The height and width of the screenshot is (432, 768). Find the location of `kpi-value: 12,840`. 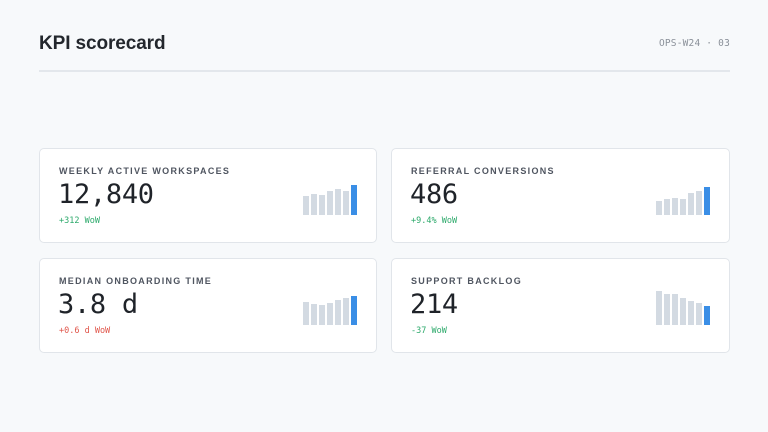

kpi-value: 12,840 is located at coordinates (106, 194).